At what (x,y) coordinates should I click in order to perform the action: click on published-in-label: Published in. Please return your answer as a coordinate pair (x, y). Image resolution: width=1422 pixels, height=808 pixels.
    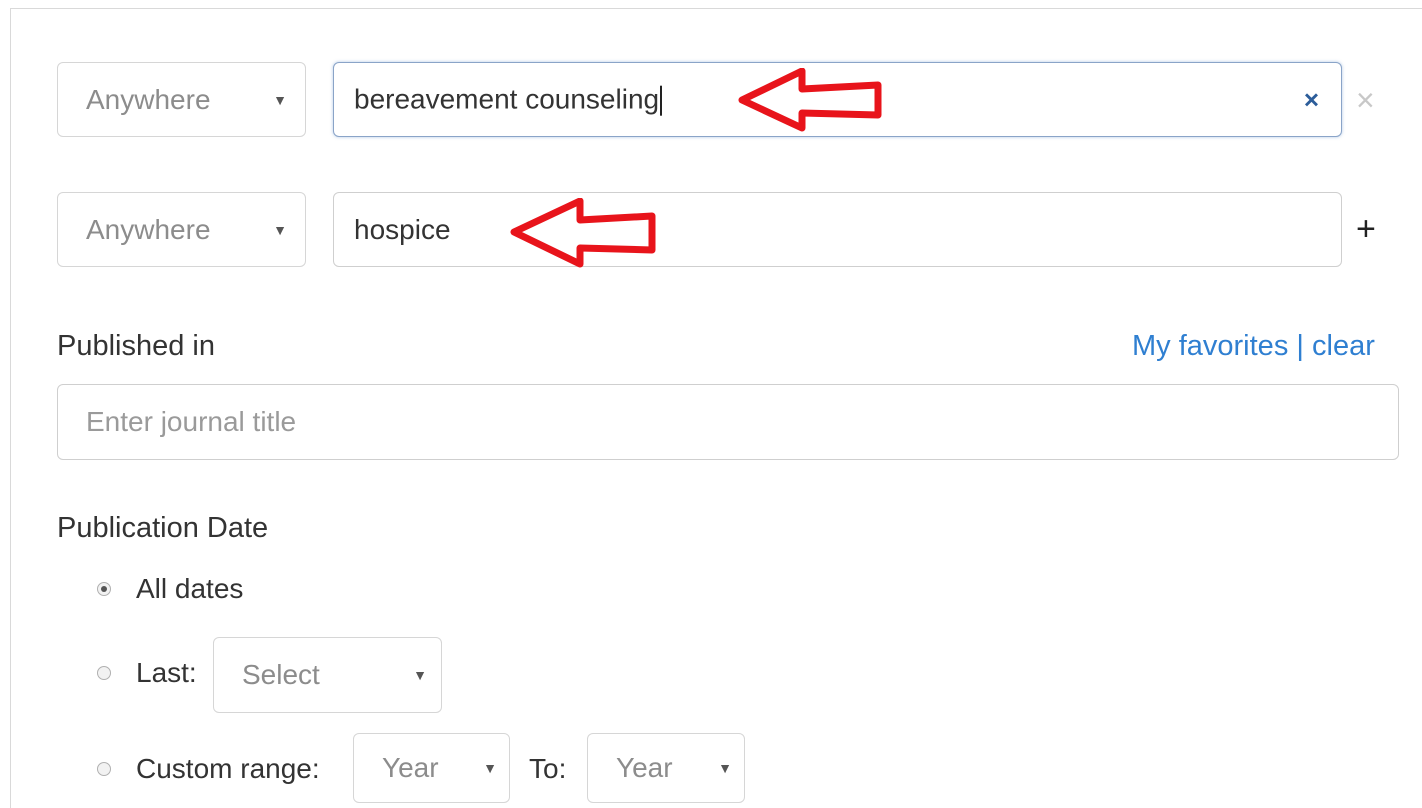
    Looking at the image, I should click on (136, 346).